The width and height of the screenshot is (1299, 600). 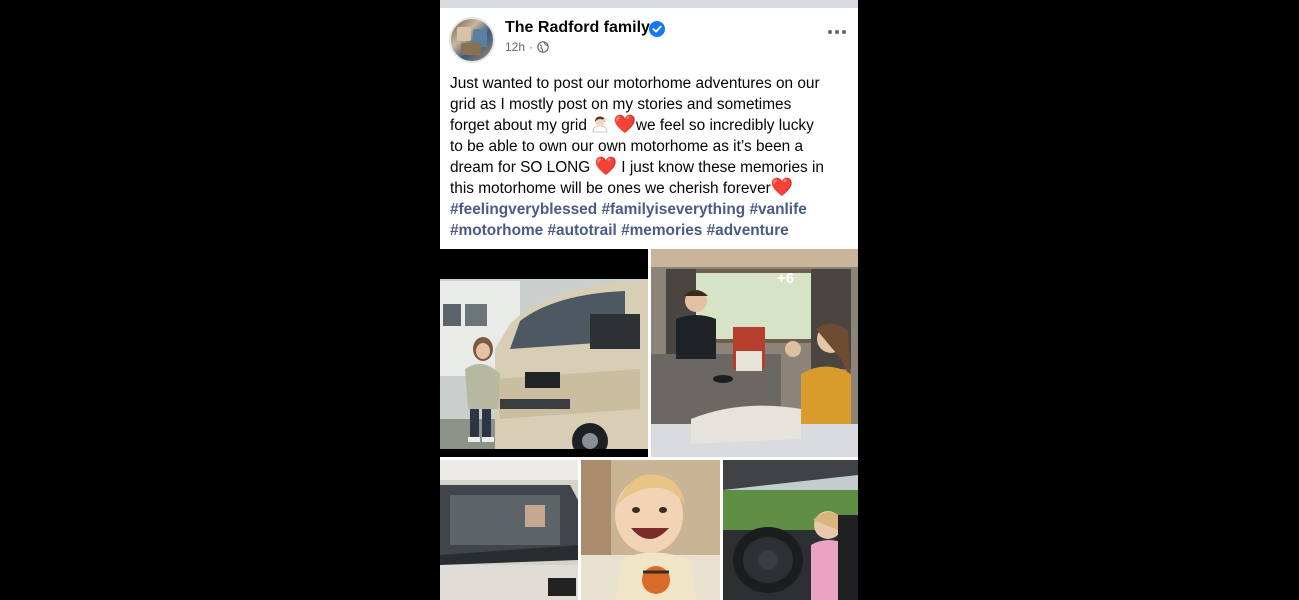 I want to click on photo-motorhome-hug, so click(x=544, y=353).